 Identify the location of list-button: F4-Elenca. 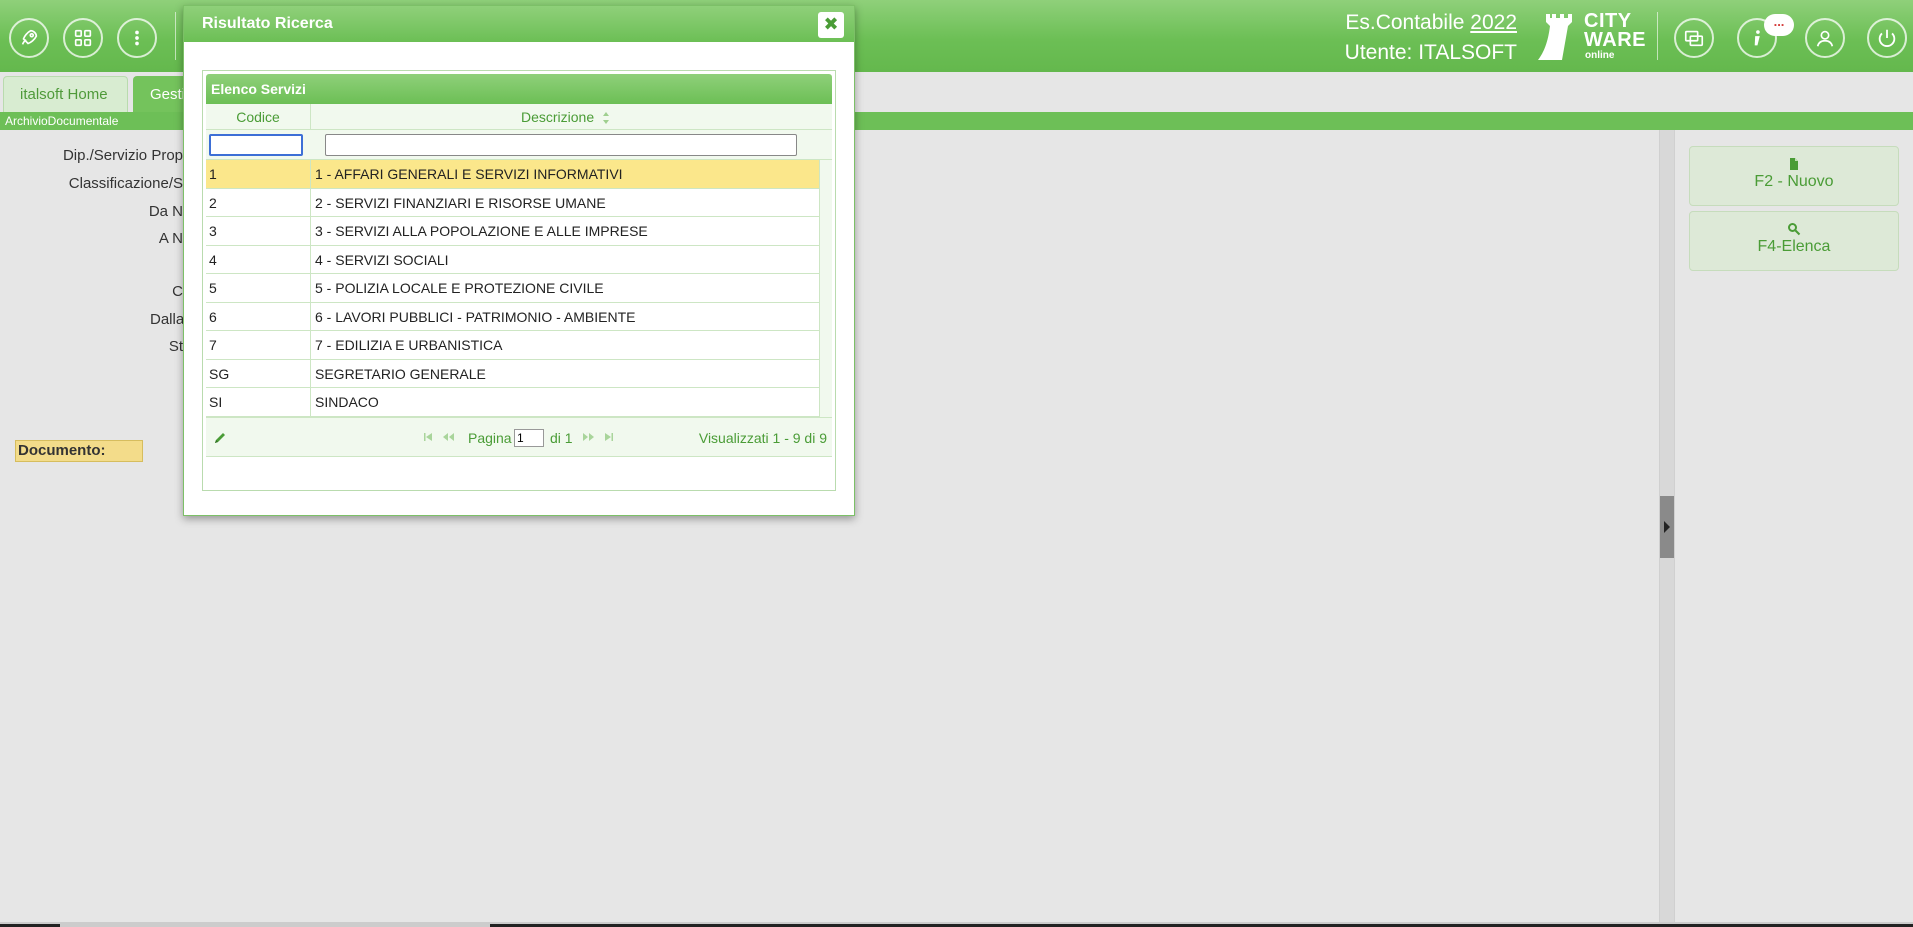
(1794, 241).